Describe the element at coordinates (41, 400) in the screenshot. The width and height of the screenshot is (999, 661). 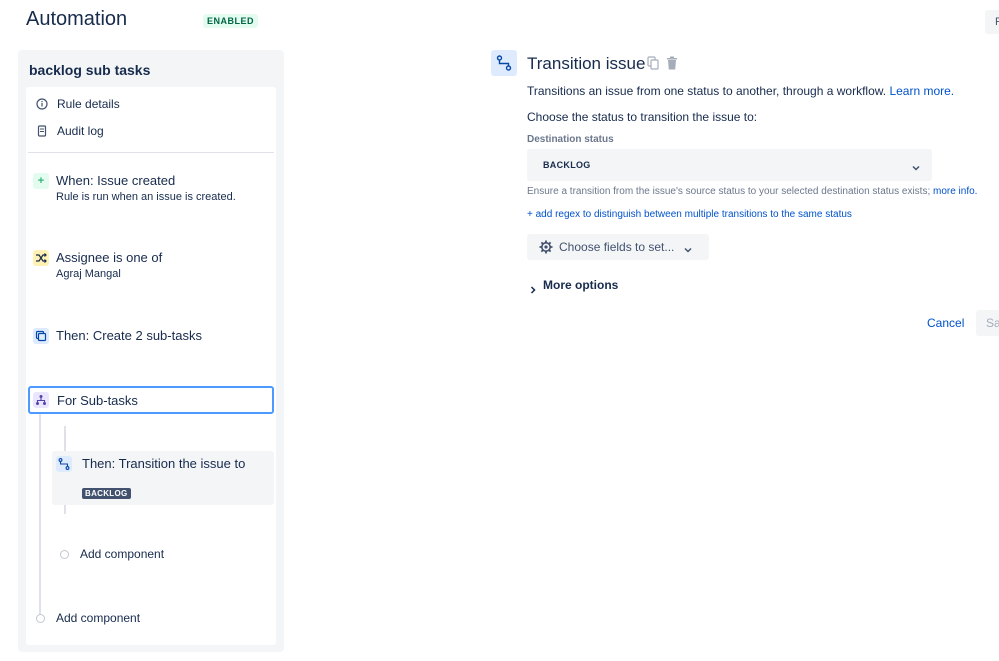
I see `branch-icon` at that location.